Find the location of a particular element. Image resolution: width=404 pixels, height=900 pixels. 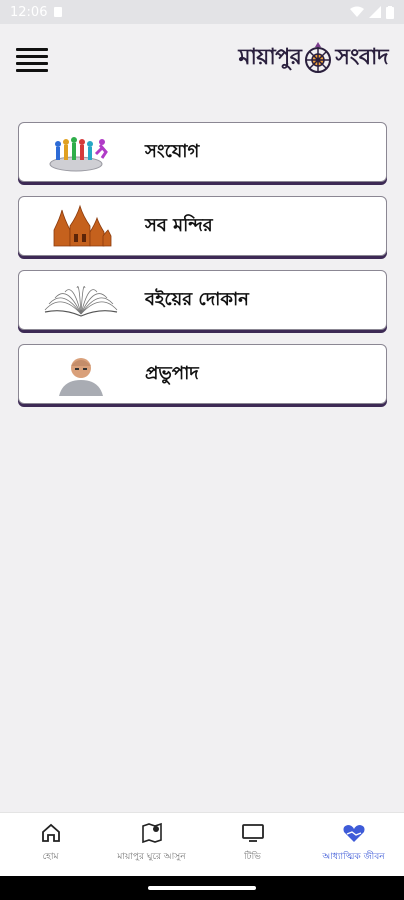

home-indicator is located at coordinates (202, 888).